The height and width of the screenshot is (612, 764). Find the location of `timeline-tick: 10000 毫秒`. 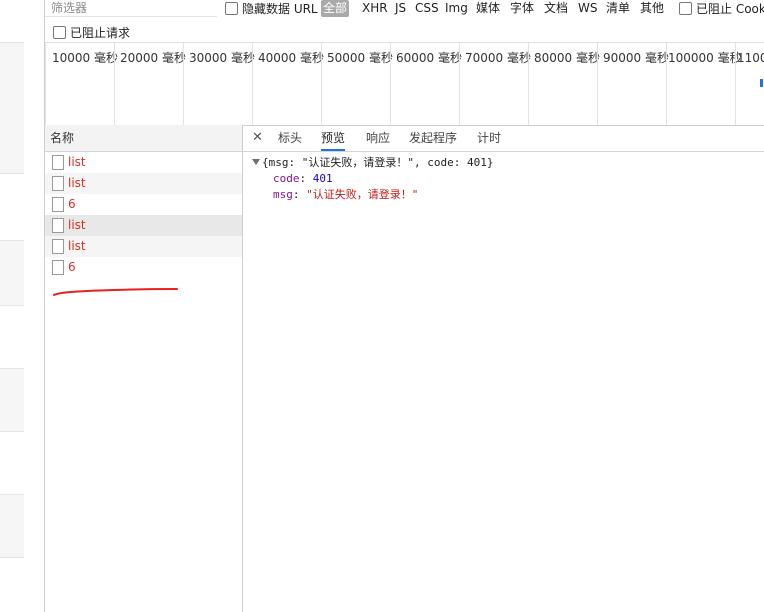

timeline-tick: 10000 毫秒 is located at coordinates (81, 84).